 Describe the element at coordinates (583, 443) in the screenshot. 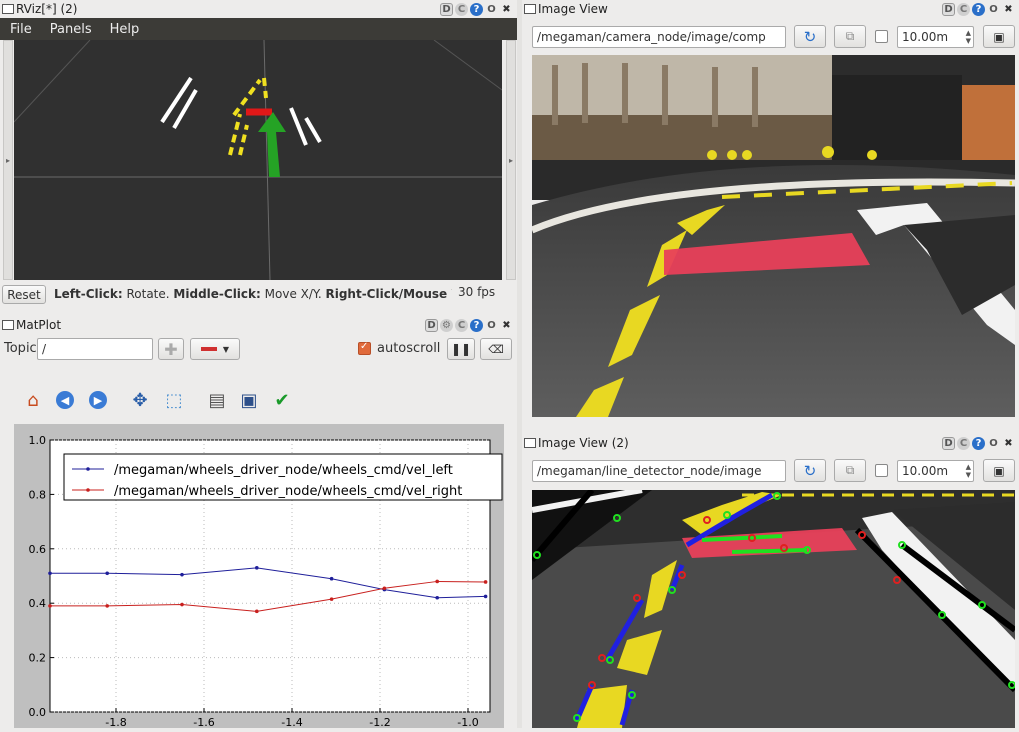

I see `image-view-2-title: Image View (2)` at that location.